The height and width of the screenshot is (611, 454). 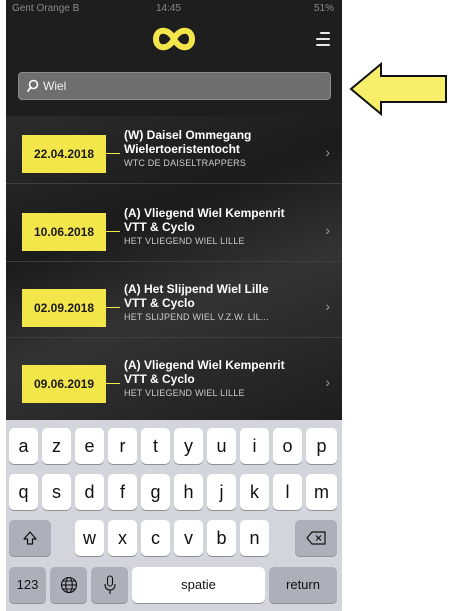 What do you see at coordinates (56, 446) in the screenshot?
I see `key-z: z` at bounding box center [56, 446].